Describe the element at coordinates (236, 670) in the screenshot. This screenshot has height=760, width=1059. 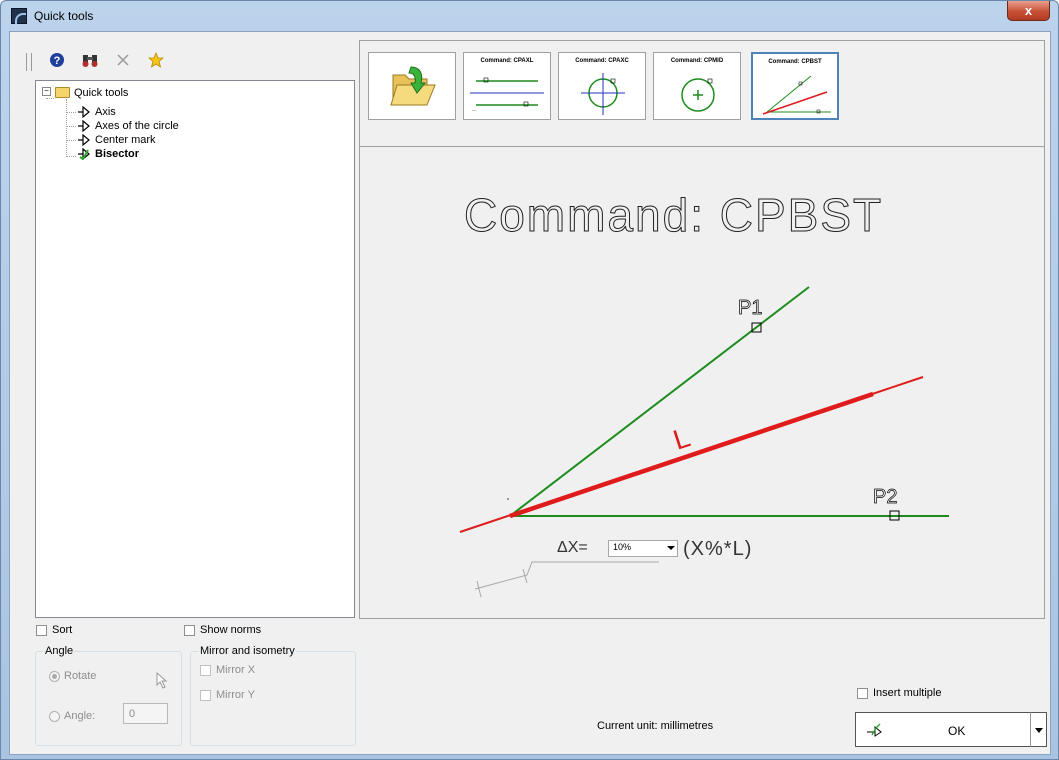
I see `mirror-x-label: Mirror X` at that location.